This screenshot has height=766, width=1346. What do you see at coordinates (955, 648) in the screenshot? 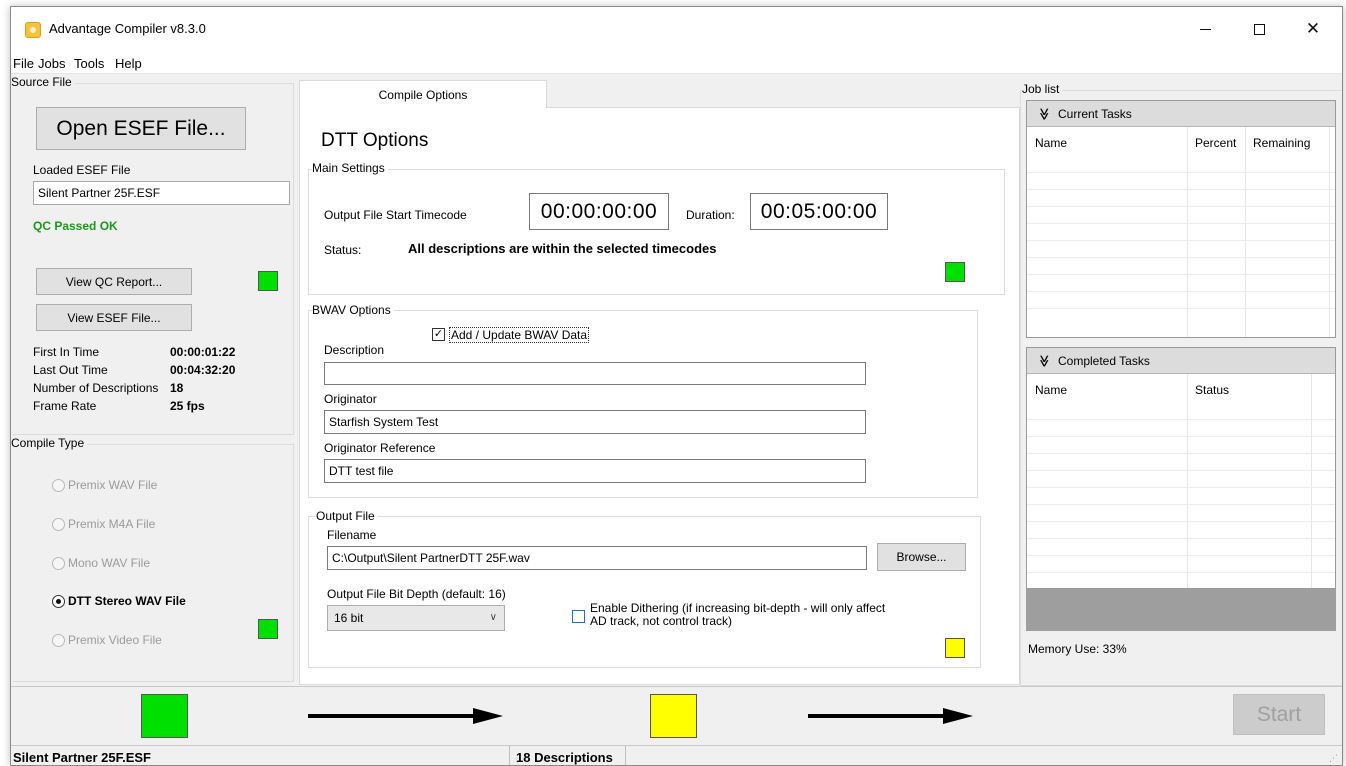
I see `output-file-lamp` at bounding box center [955, 648].